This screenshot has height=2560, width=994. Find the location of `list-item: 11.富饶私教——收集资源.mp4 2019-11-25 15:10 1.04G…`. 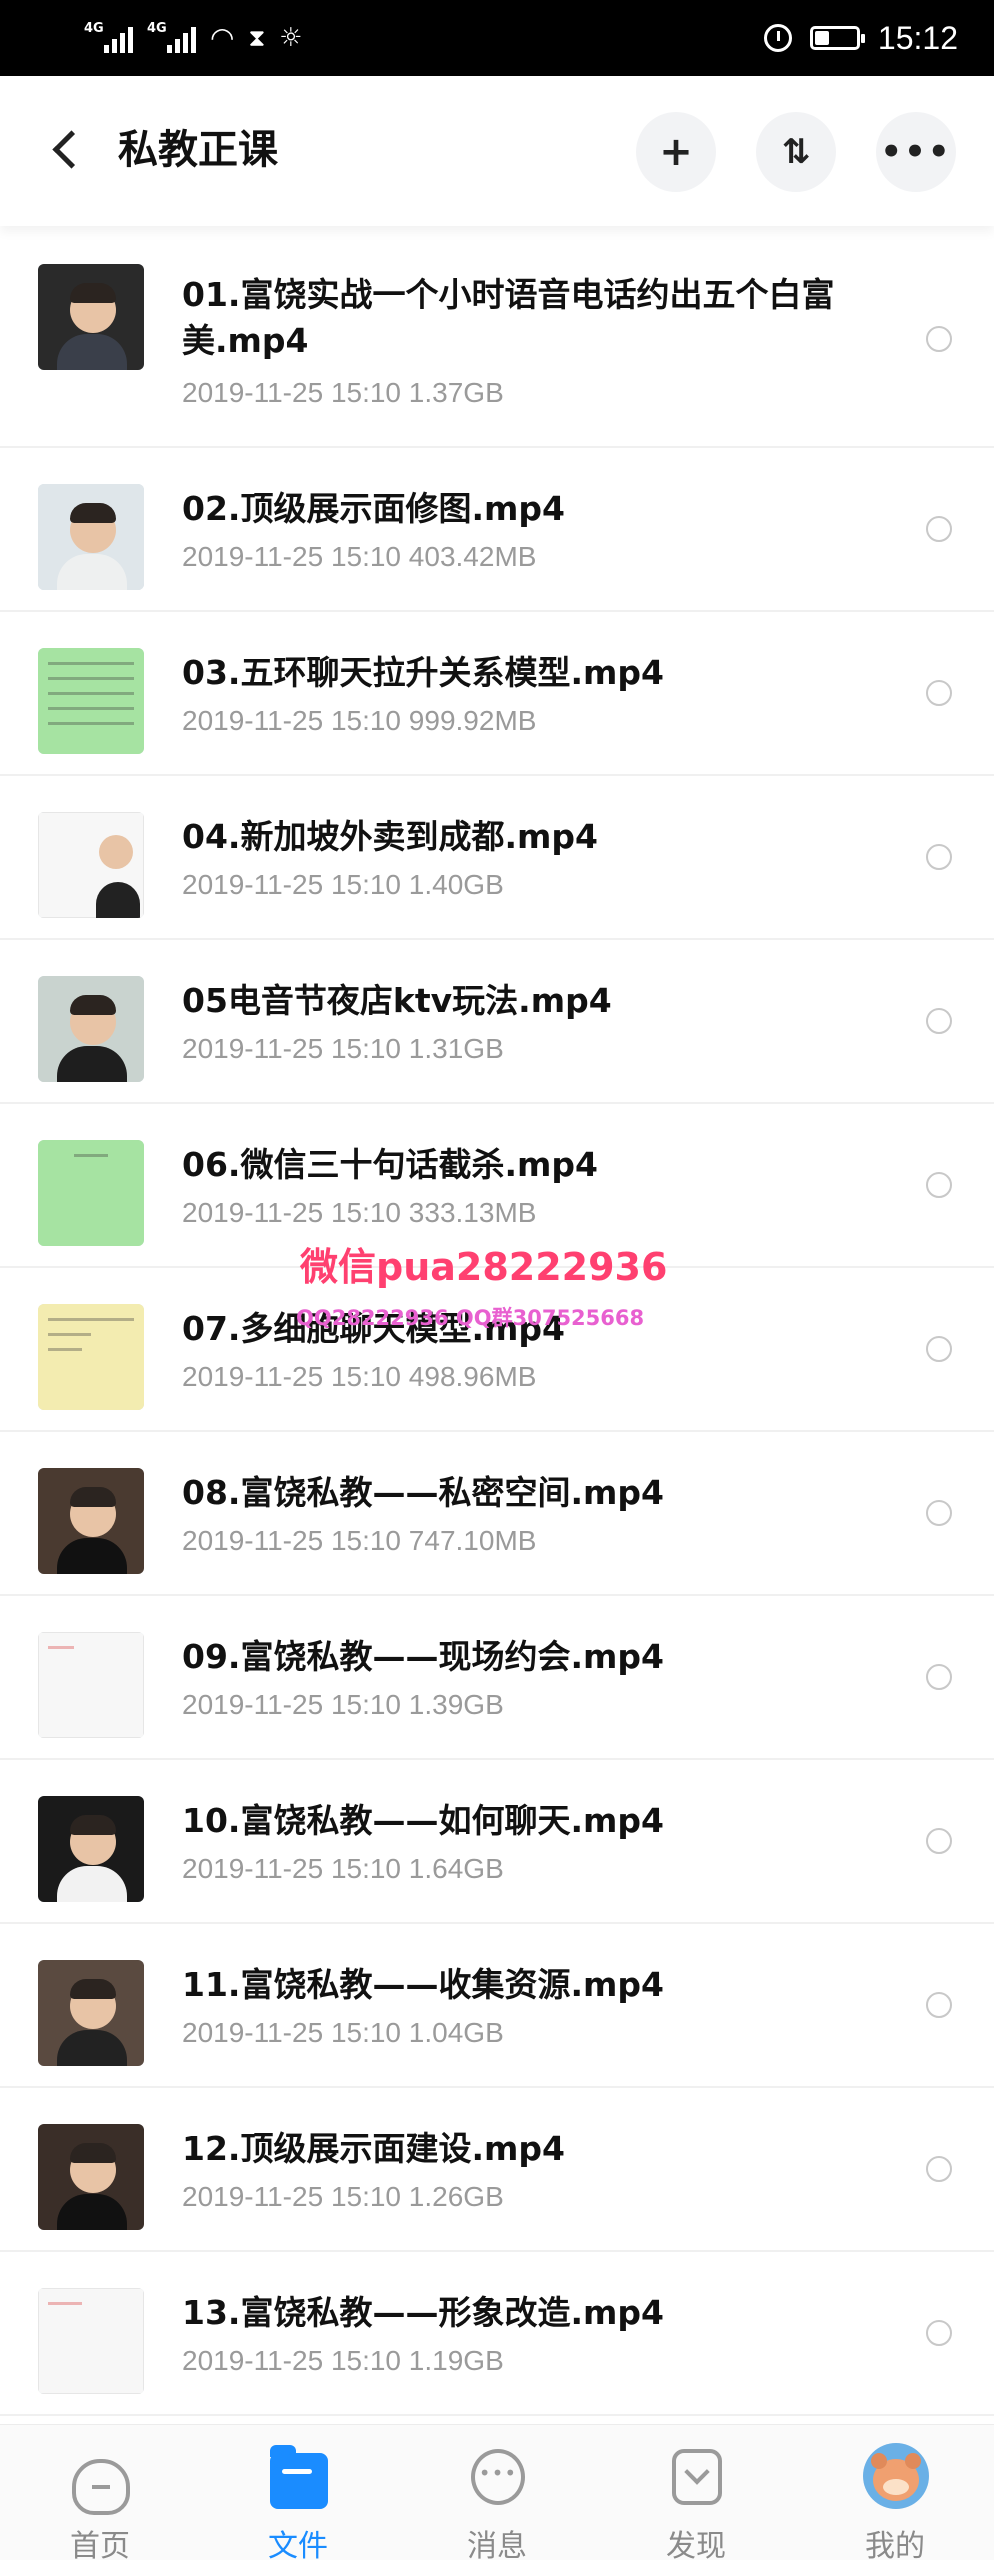

list-item: 11.富饶私教——收集资源.mp4 2019-11-25 15:10 1.04G… is located at coordinates (497, 2006).